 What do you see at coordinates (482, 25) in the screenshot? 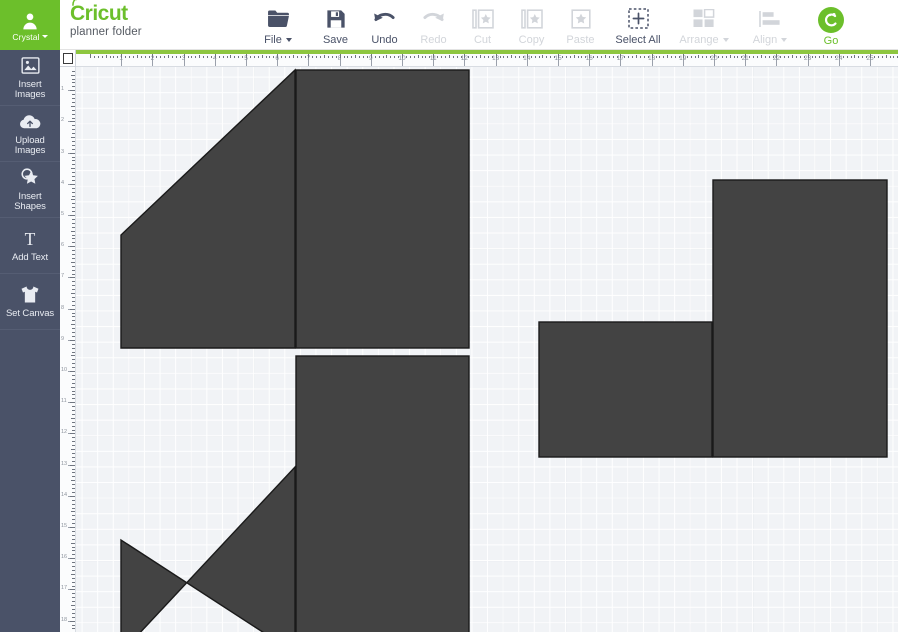
I see `cut-button: Cut` at bounding box center [482, 25].